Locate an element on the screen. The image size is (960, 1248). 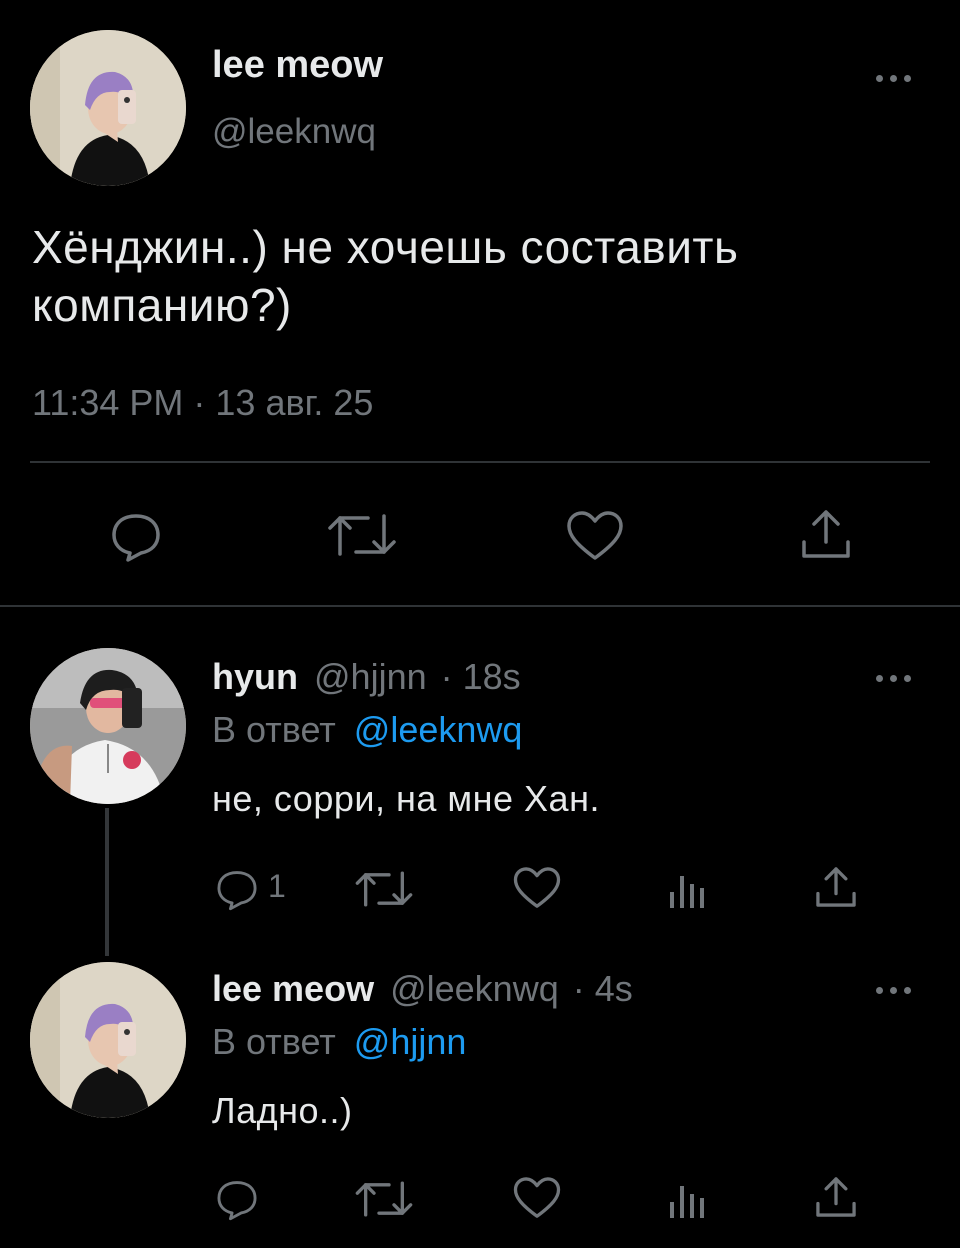
handle: @hjjnn is located at coordinates (370, 676).